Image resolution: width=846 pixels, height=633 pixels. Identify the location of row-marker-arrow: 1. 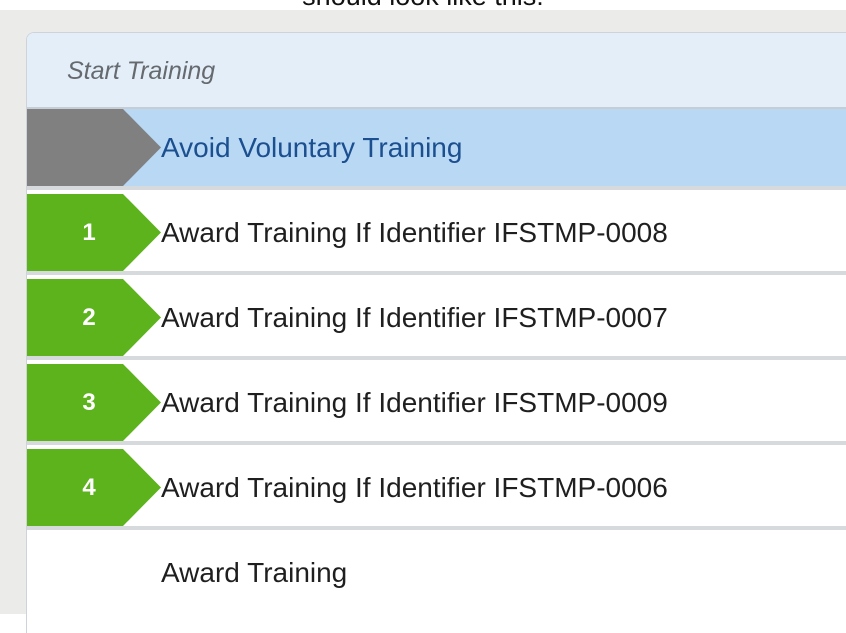
(94, 232).